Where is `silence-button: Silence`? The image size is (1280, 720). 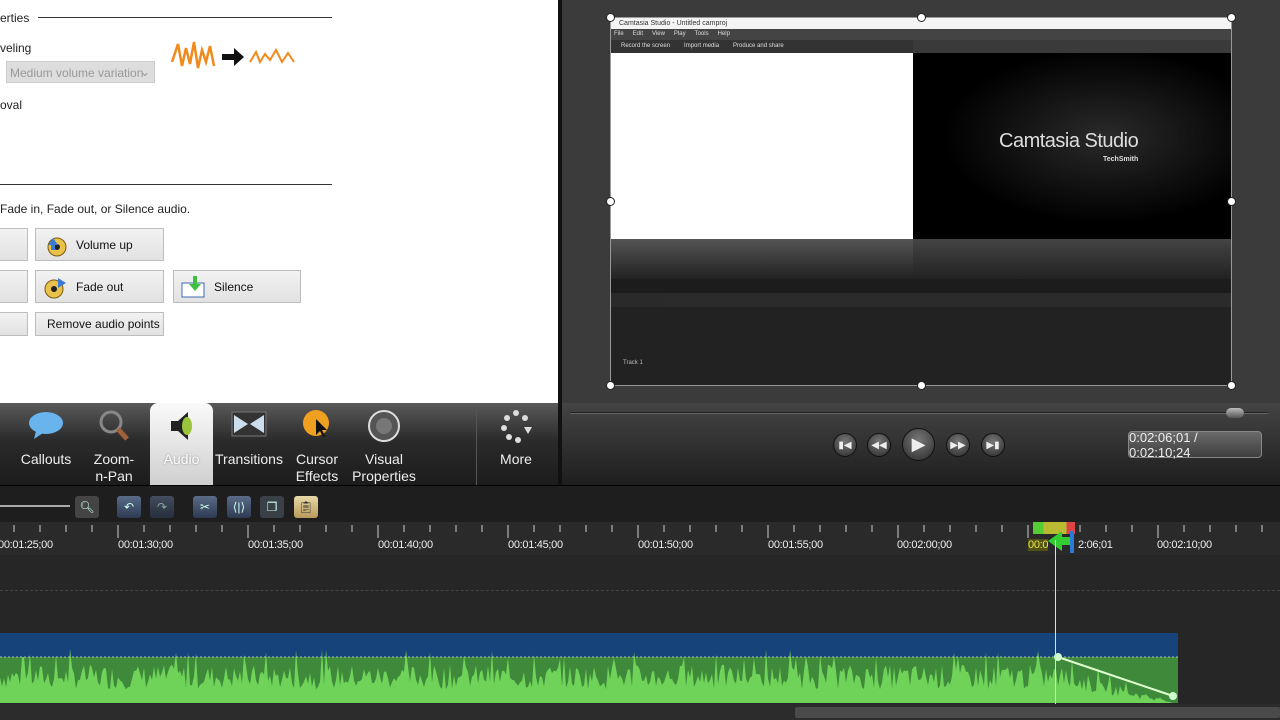 silence-button: Silence is located at coordinates (237, 286).